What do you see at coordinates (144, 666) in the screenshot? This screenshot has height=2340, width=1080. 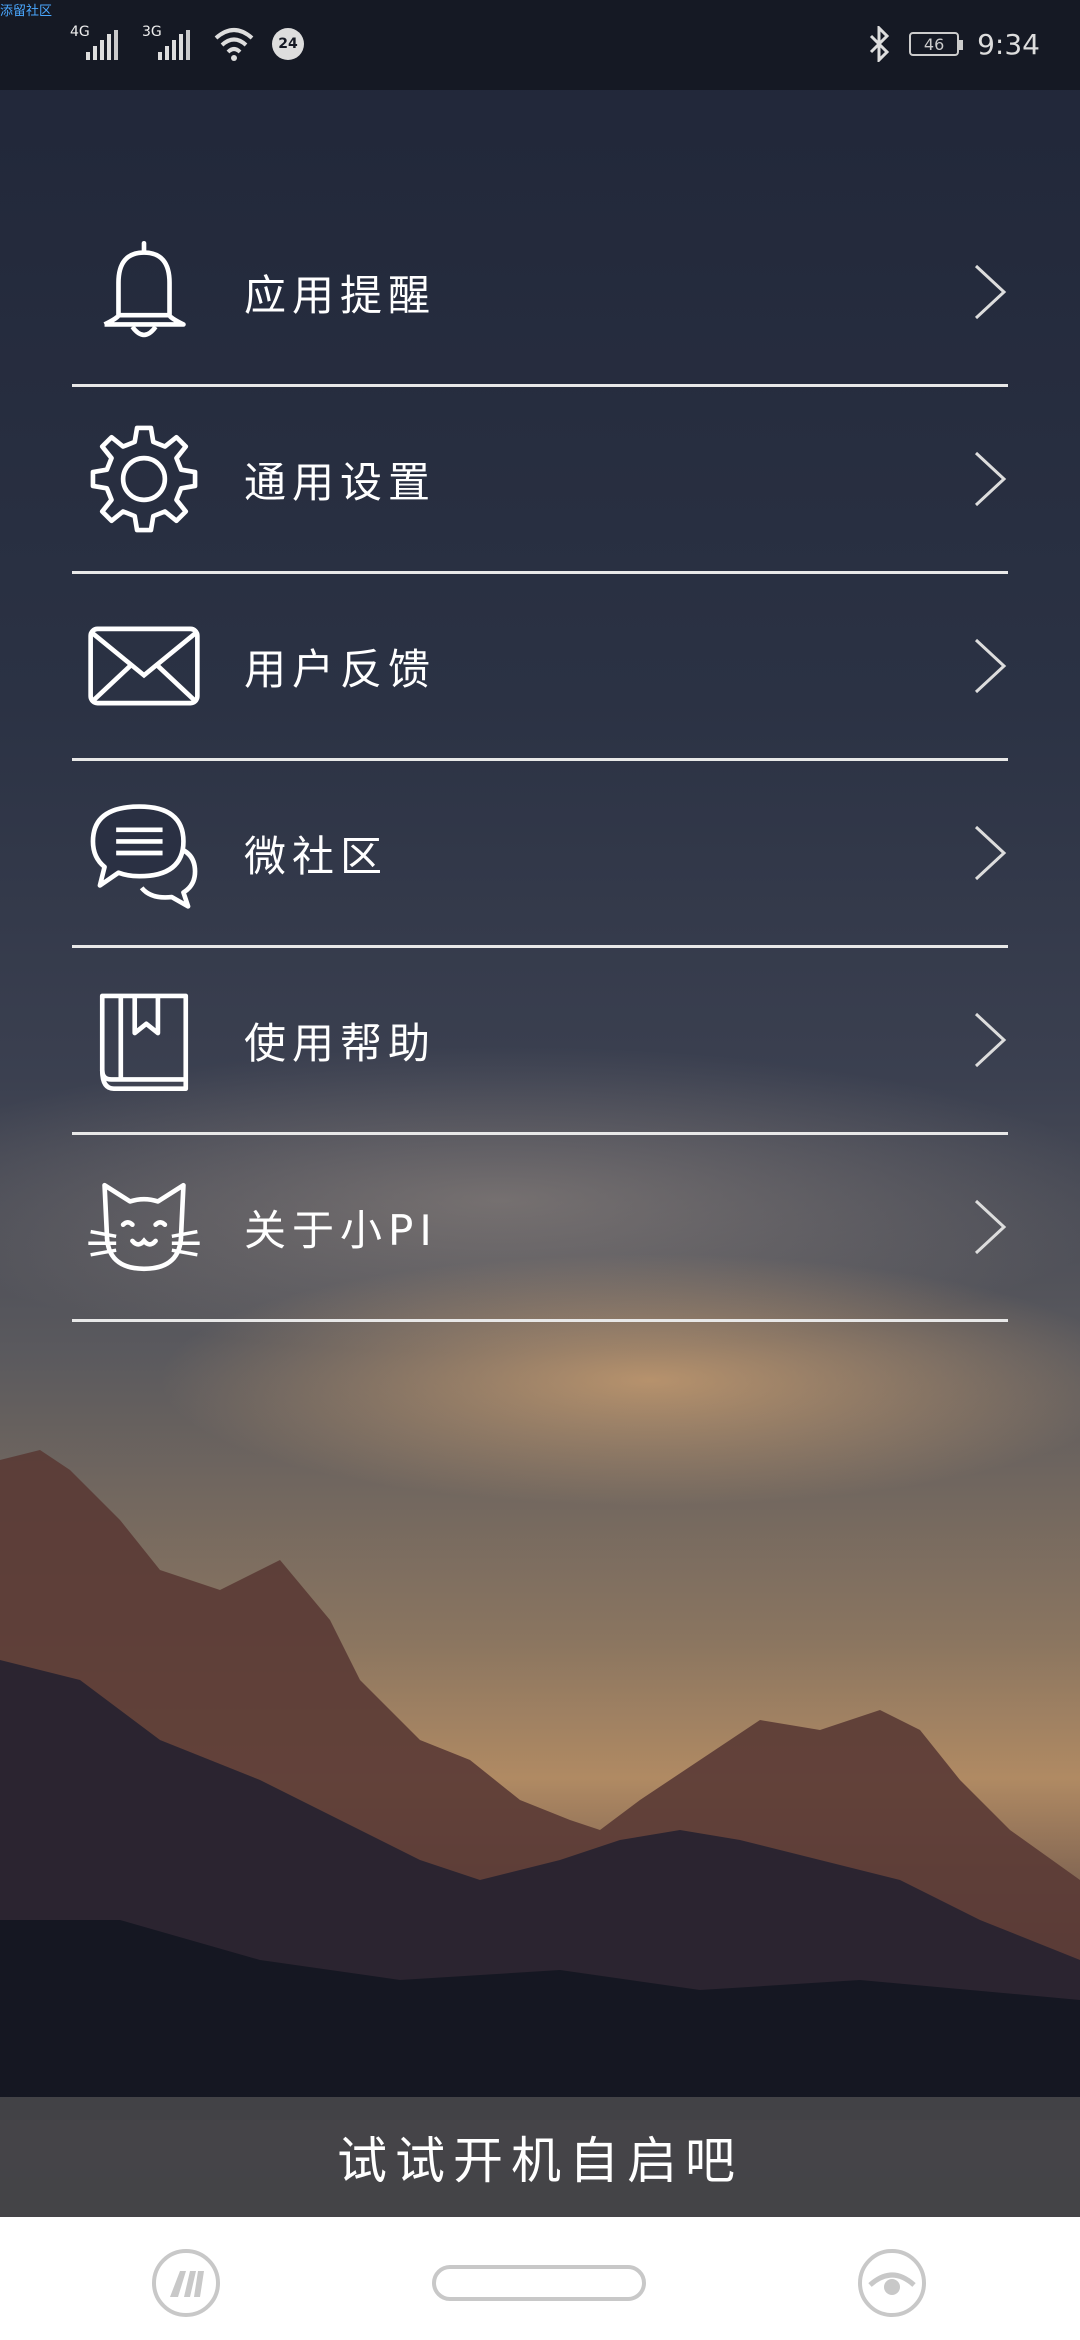 I see `envelope-icon` at bounding box center [144, 666].